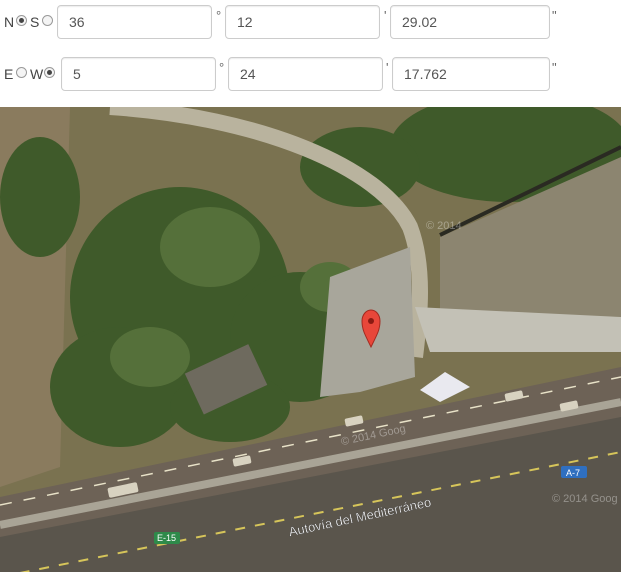 The image size is (621, 572). What do you see at coordinates (166, 538) in the screenshot?
I see `e15-shield-label: E-15` at bounding box center [166, 538].